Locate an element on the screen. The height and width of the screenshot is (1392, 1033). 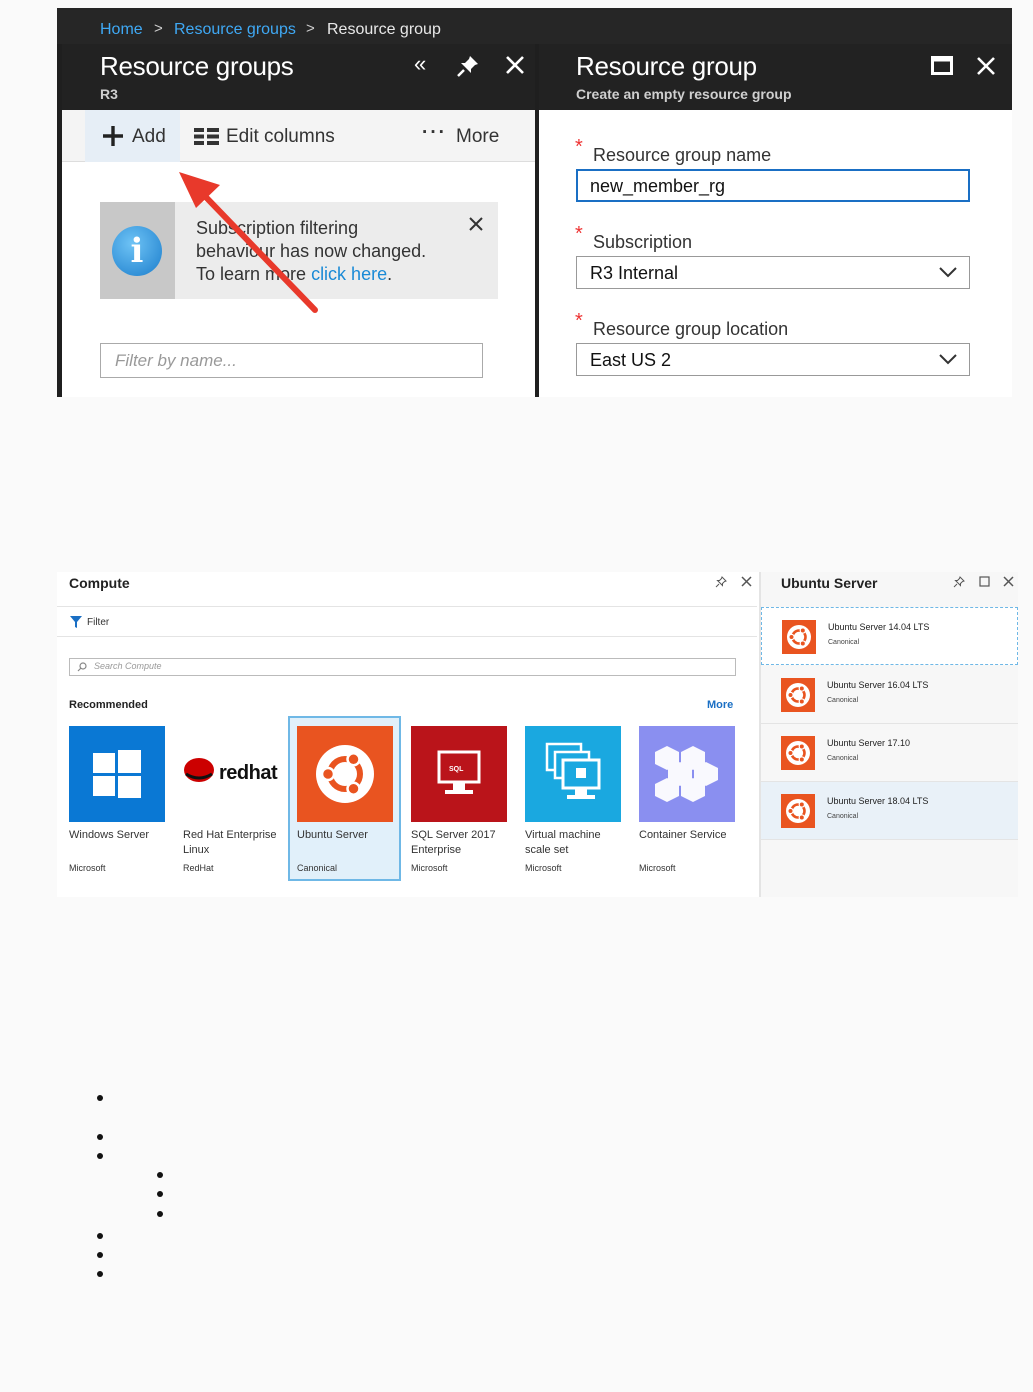
red-hat-tile: redhat is located at coordinates (231, 774).